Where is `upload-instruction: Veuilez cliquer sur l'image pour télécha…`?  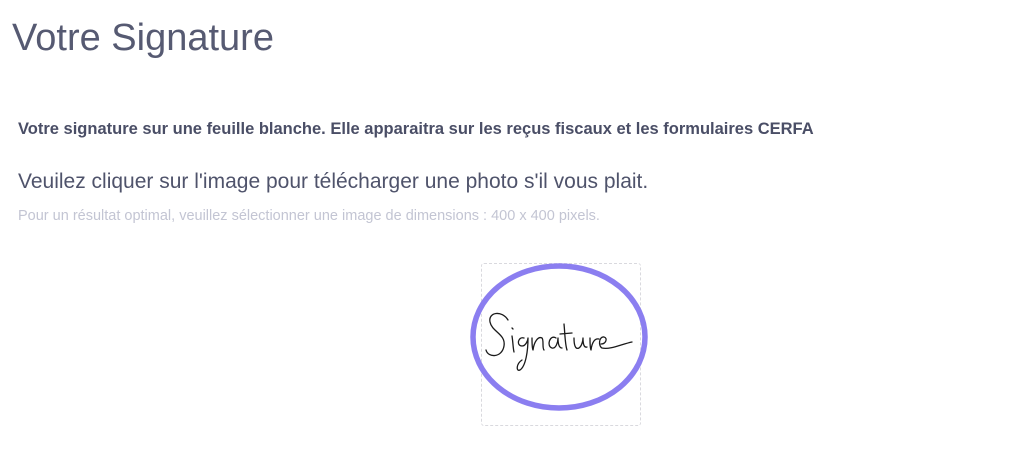 upload-instruction: Veuilez cliquer sur l'image pour télécha… is located at coordinates (333, 181).